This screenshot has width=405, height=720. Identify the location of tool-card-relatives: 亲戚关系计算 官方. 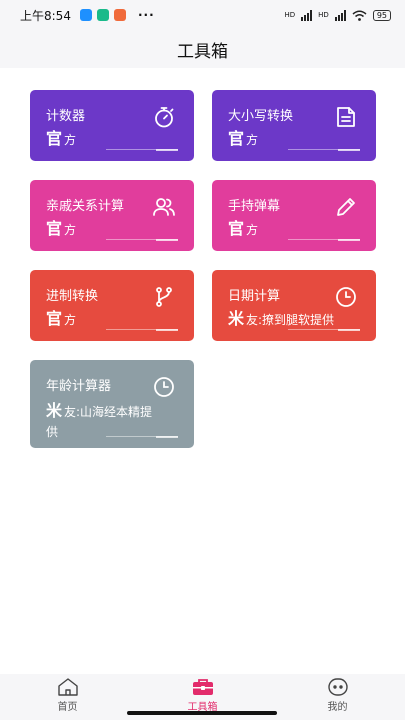
(112, 218).